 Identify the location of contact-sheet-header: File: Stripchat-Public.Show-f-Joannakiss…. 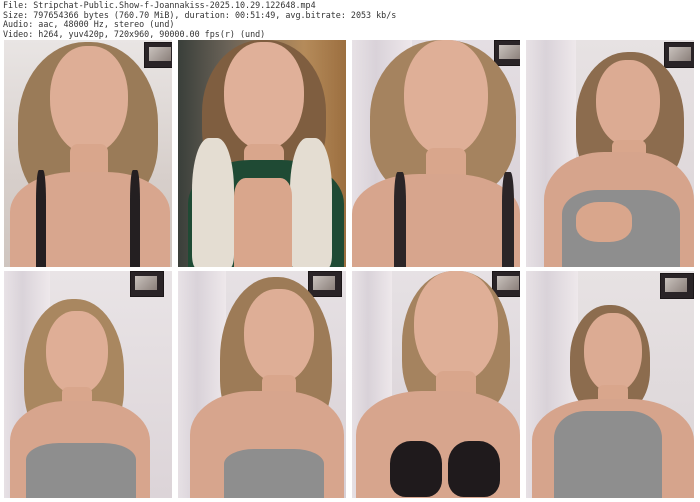
(348, 20).